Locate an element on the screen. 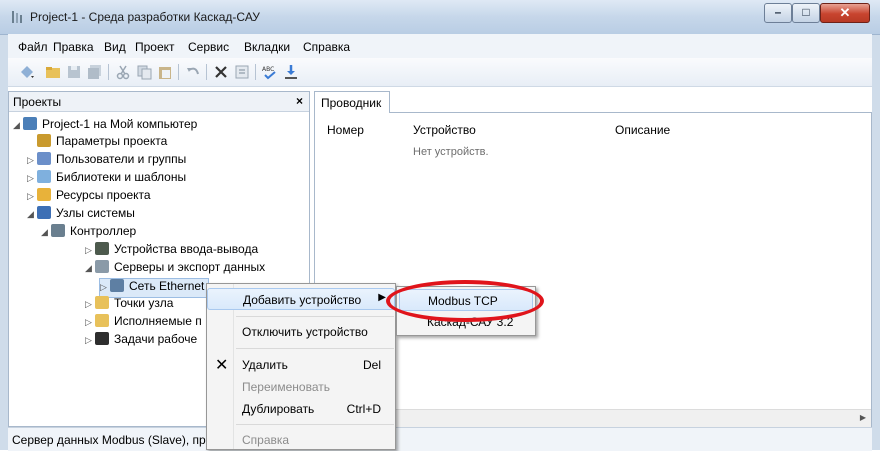 This screenshot has width=880, height=451. undo-icon is located at coordinates (193, 72).